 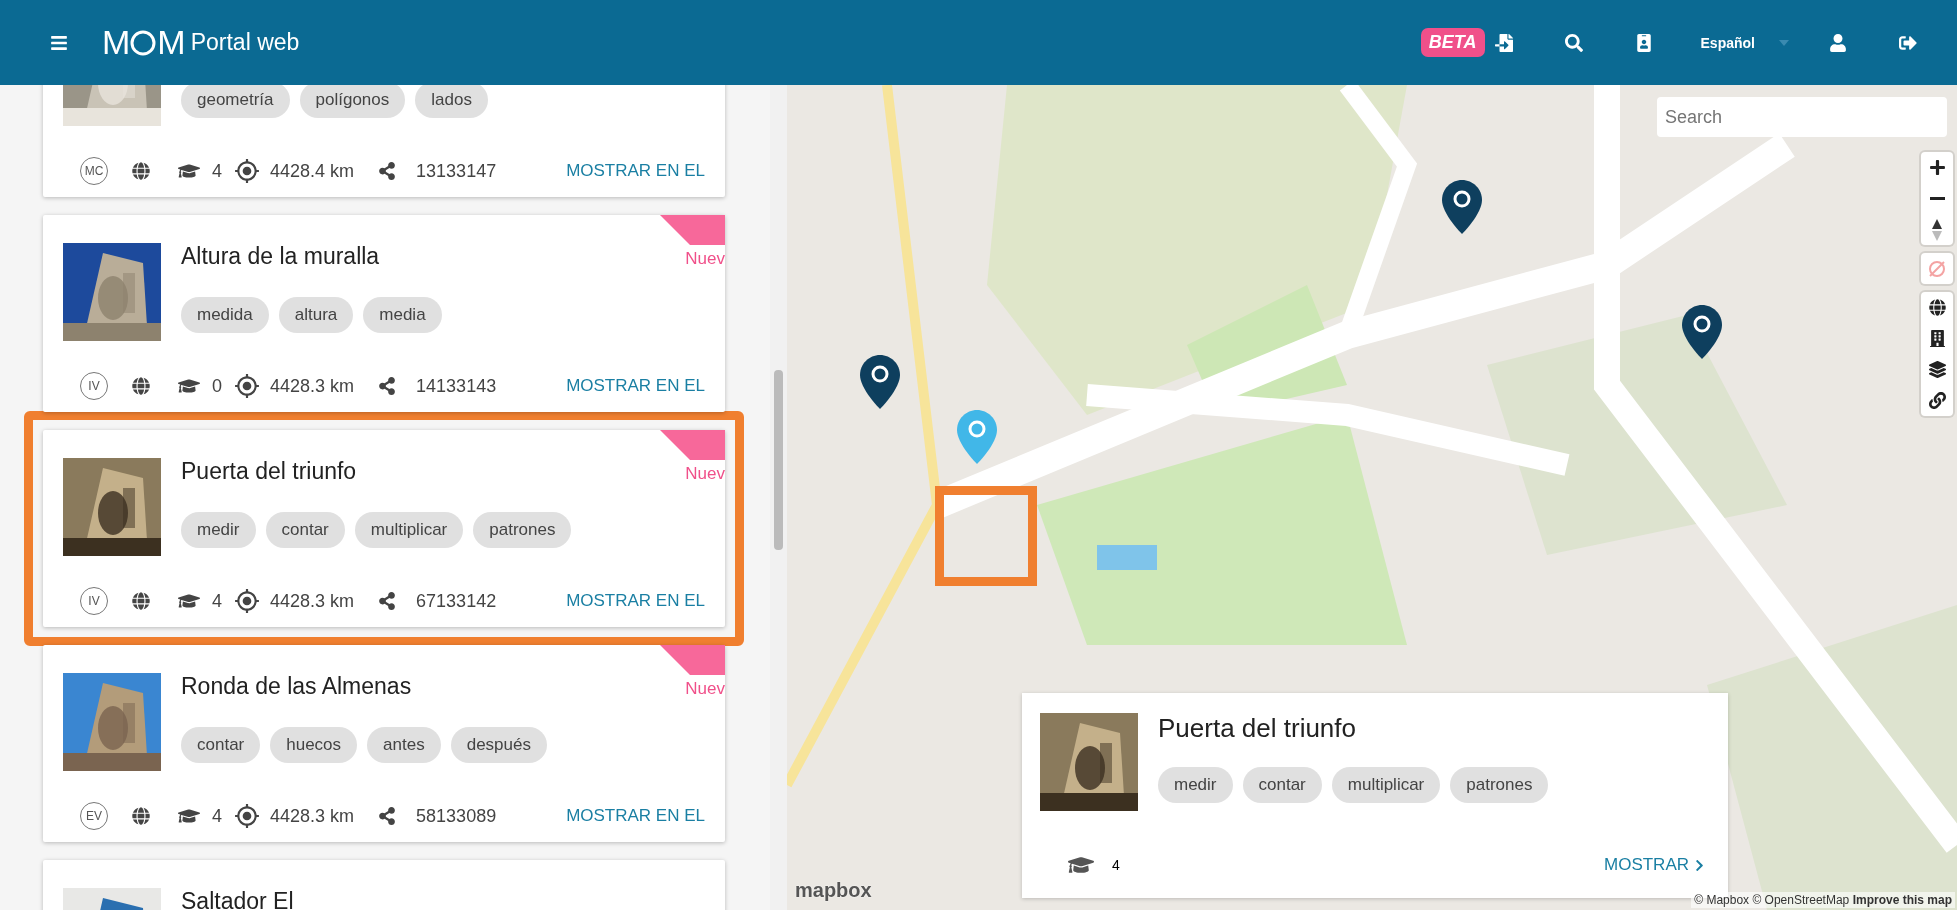 I want to click on activity-card: Puerta del triunfo medir contar multiplicar patrones Nuev IV 4 4428.3 km 67133142 MOSTRAR EN EL, so click(x=384, y=528).